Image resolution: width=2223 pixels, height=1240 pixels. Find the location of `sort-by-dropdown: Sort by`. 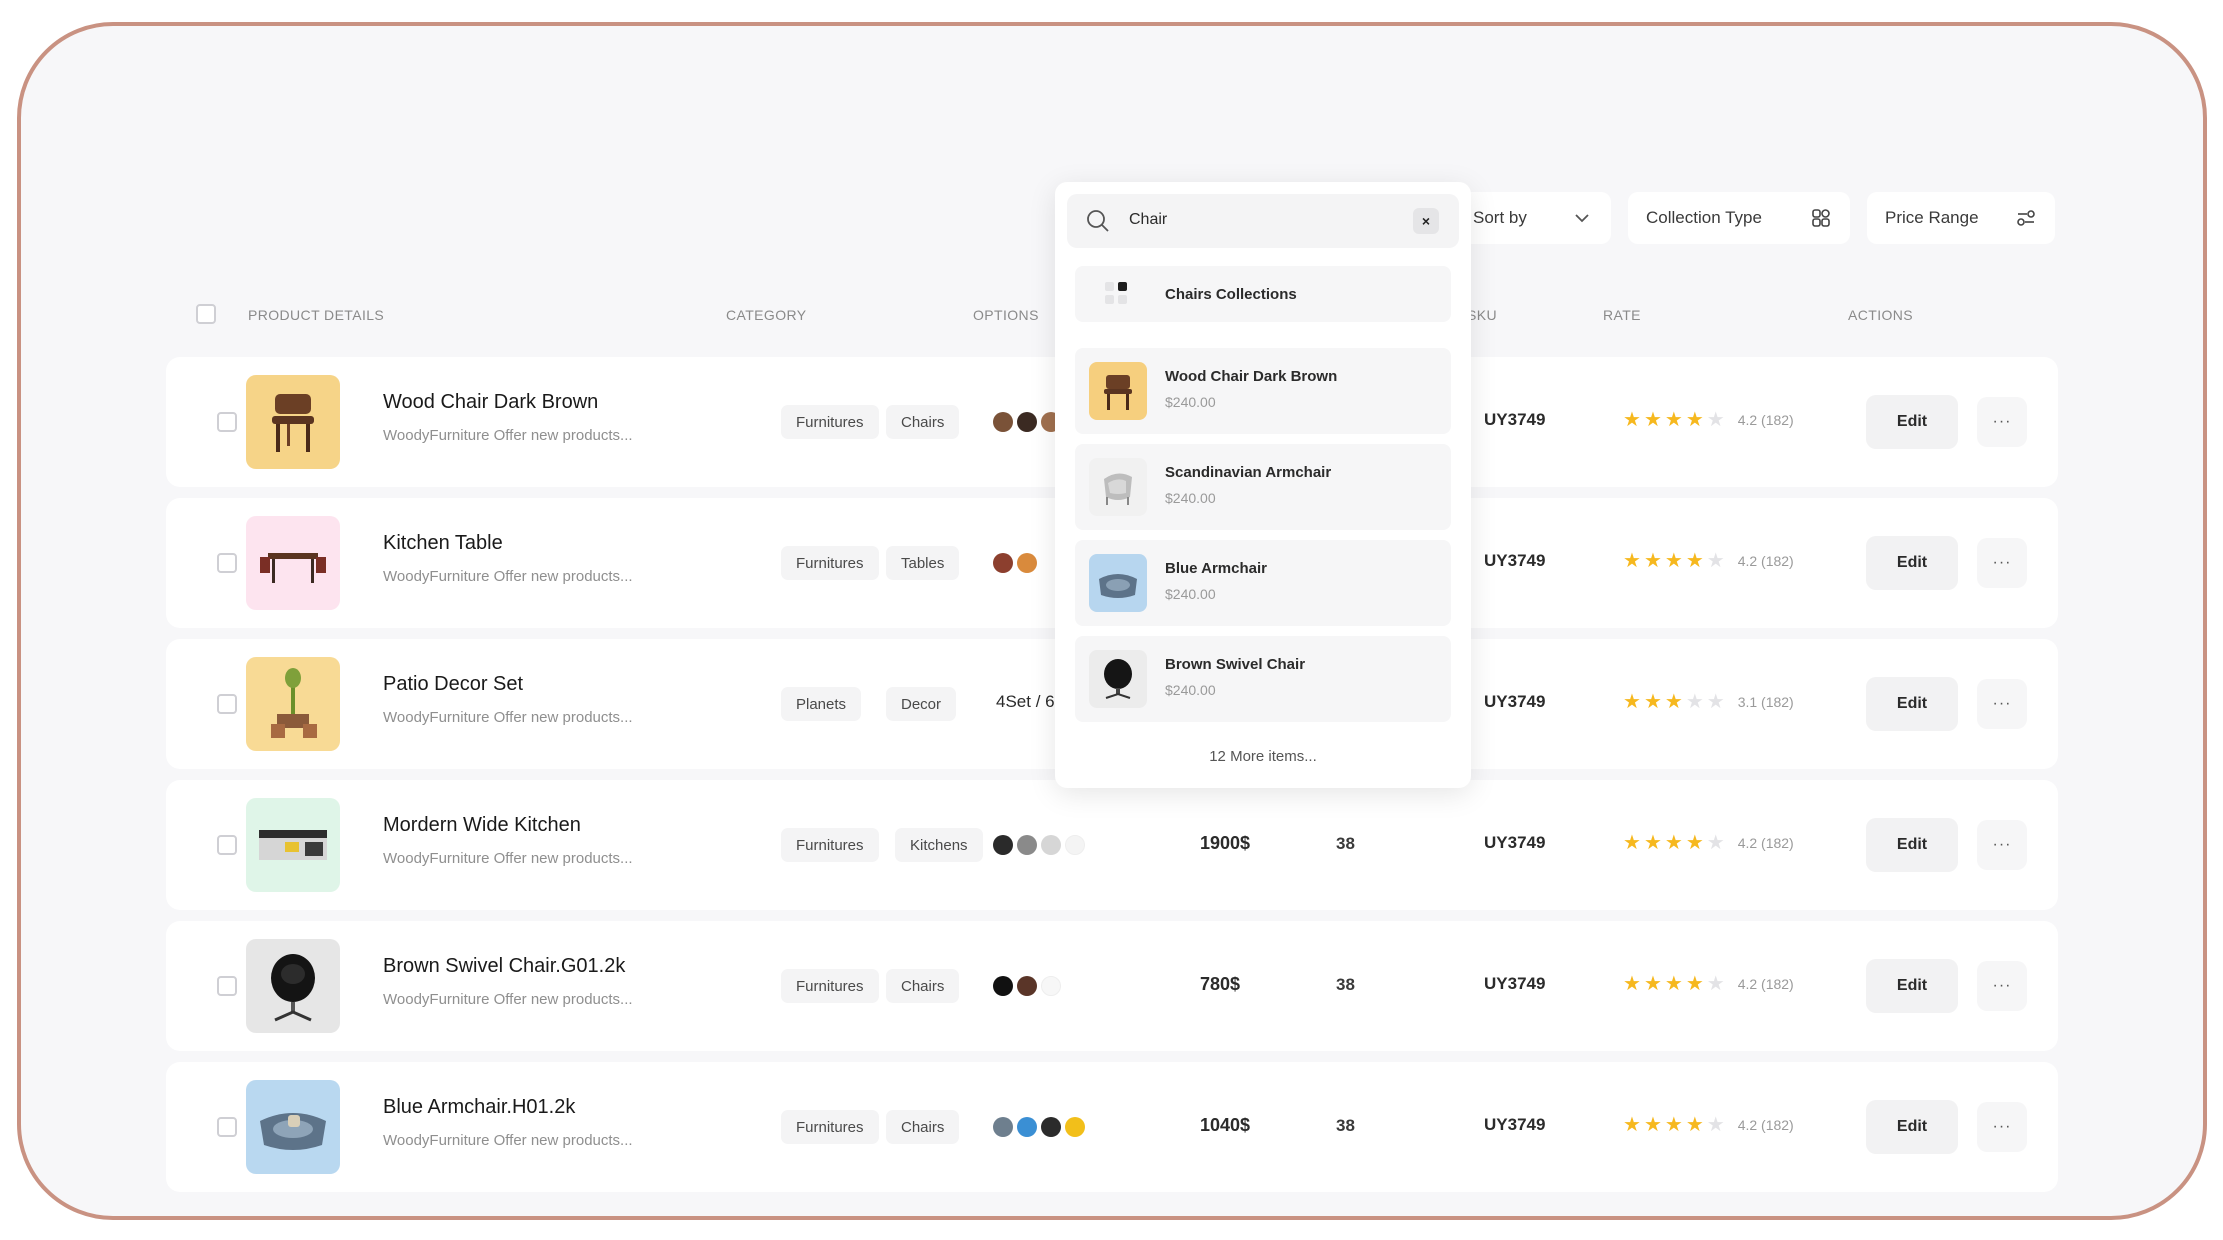

sort-by-dropdown: Sort by is located at coordinates (1533, 218).